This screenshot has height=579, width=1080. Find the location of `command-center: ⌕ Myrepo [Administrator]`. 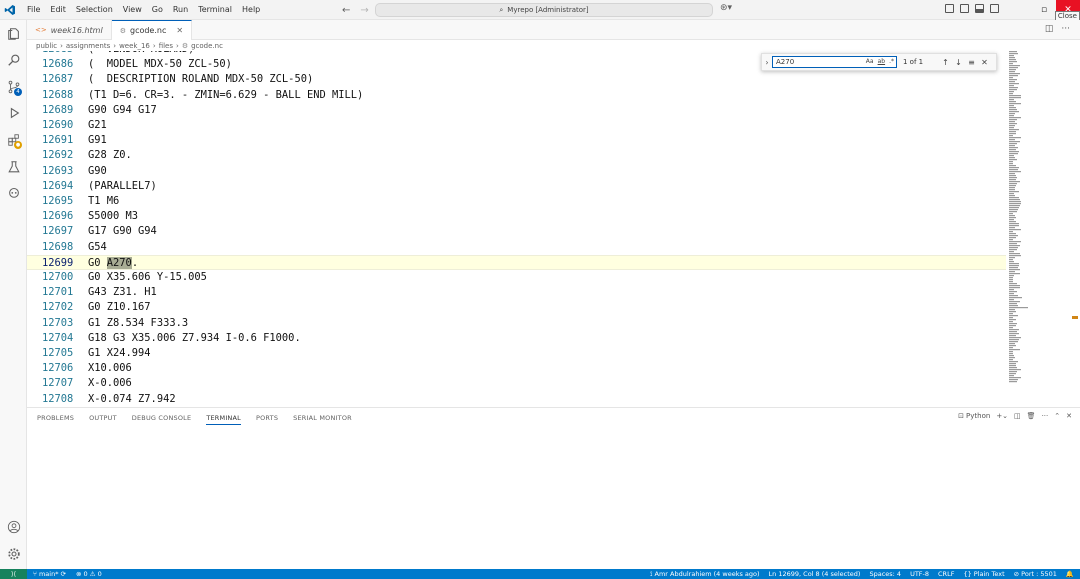

command-center: ⌕ Myrepo [Administrator] is located at coordinates (544, 10).